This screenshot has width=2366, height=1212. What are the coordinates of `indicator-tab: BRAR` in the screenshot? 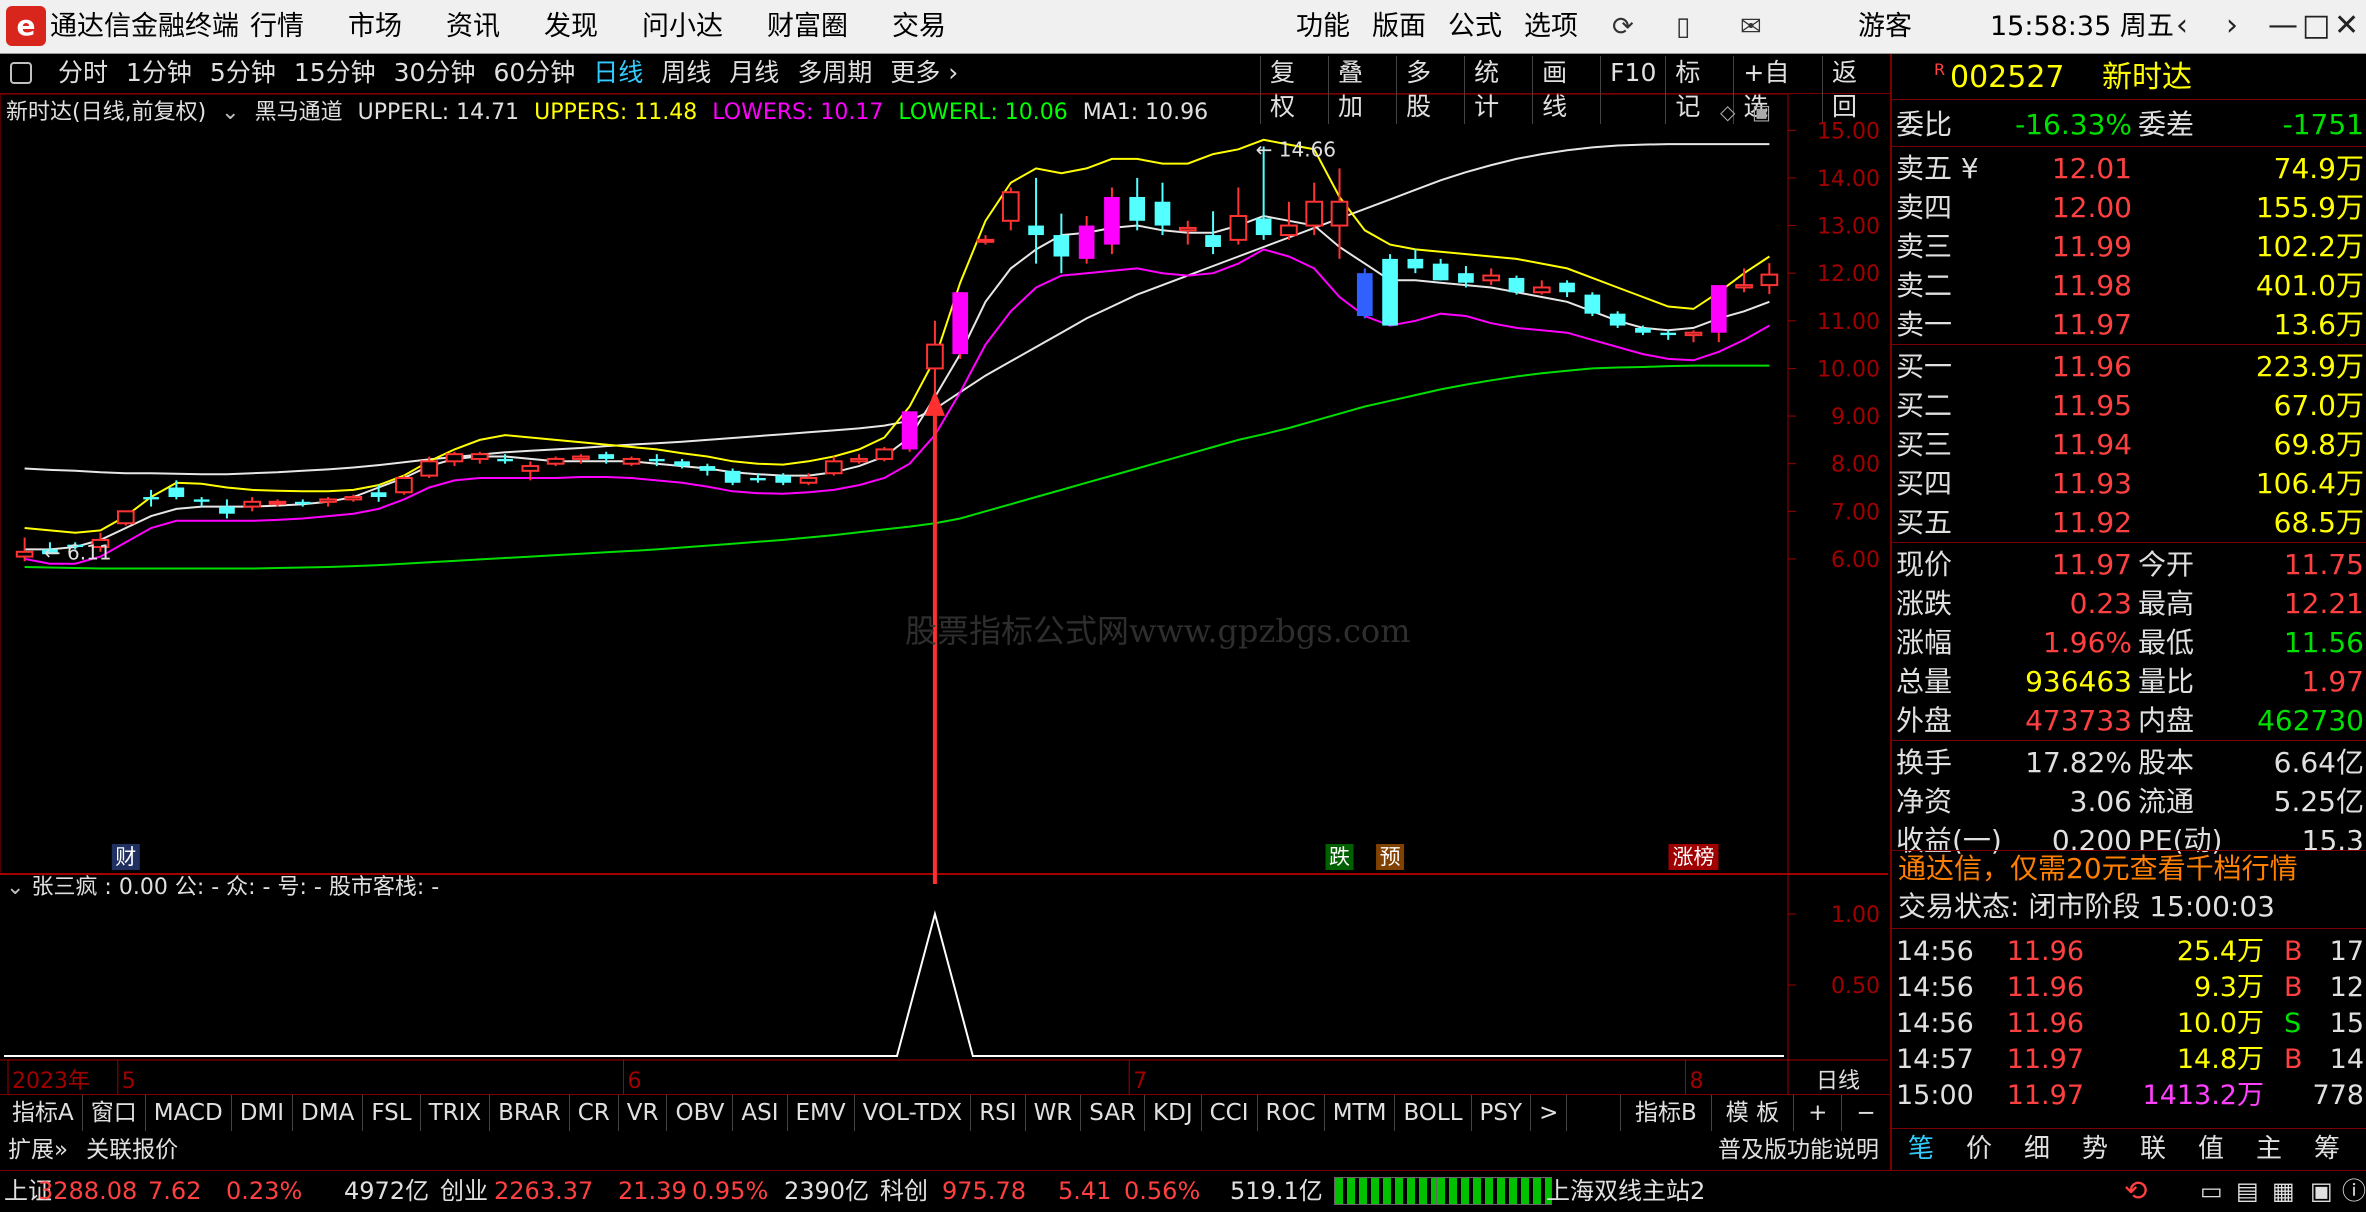 It's located at (530, 1113).